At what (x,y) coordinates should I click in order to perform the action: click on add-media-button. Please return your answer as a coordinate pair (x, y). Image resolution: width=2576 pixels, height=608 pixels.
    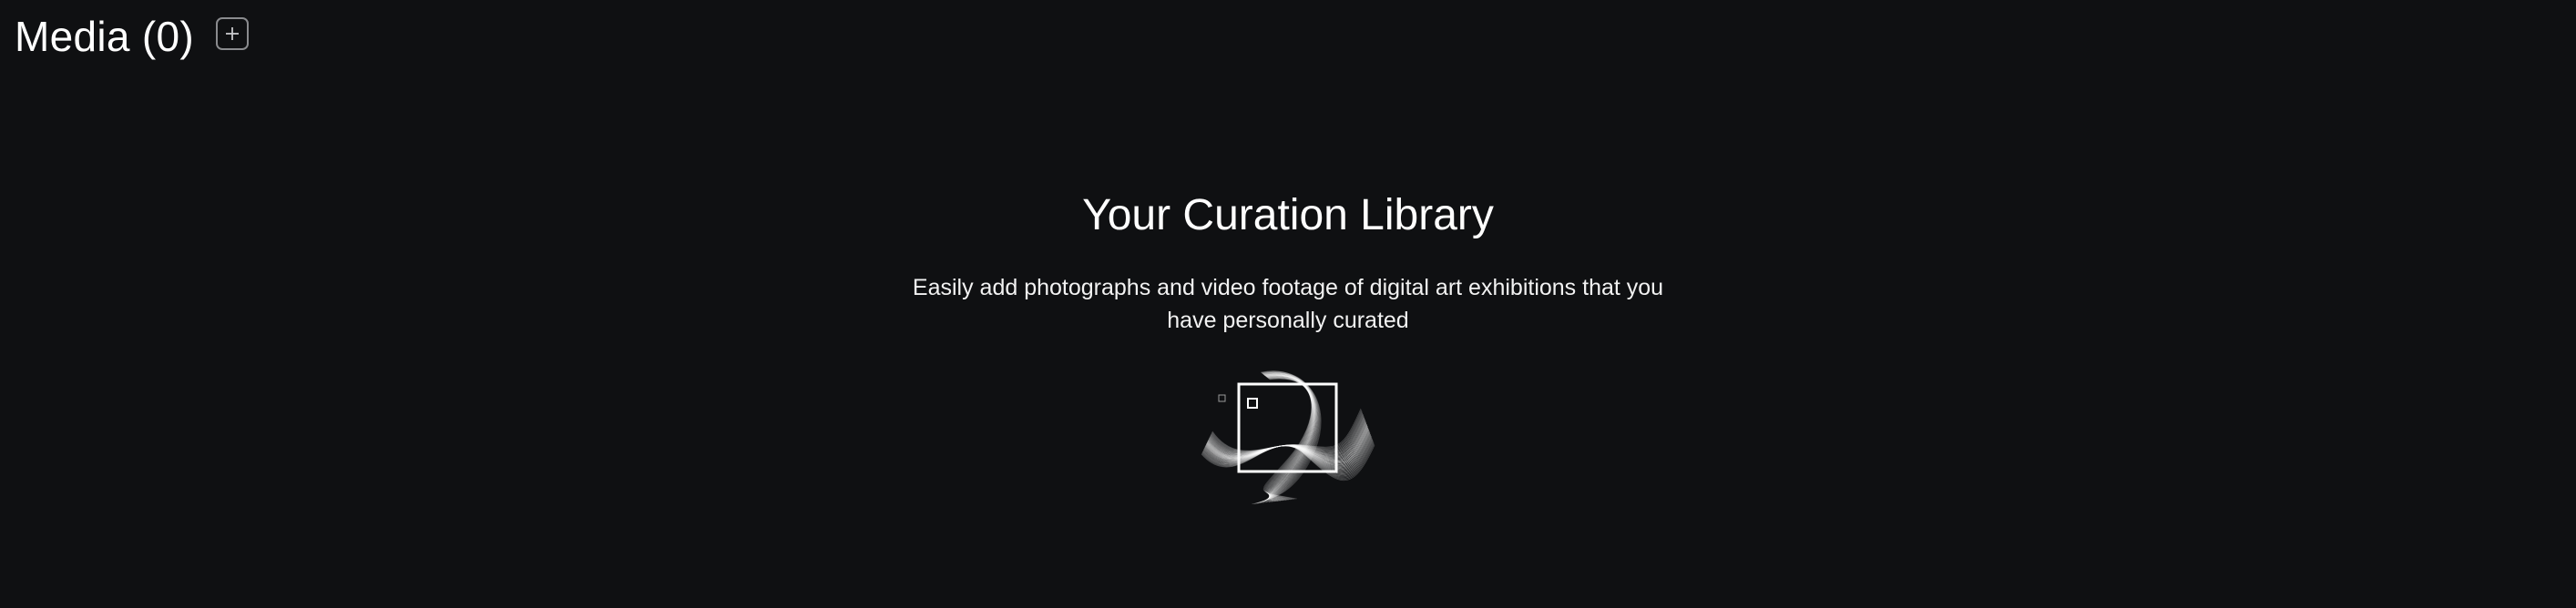
    Looking at the image, I should click on (233, 33).